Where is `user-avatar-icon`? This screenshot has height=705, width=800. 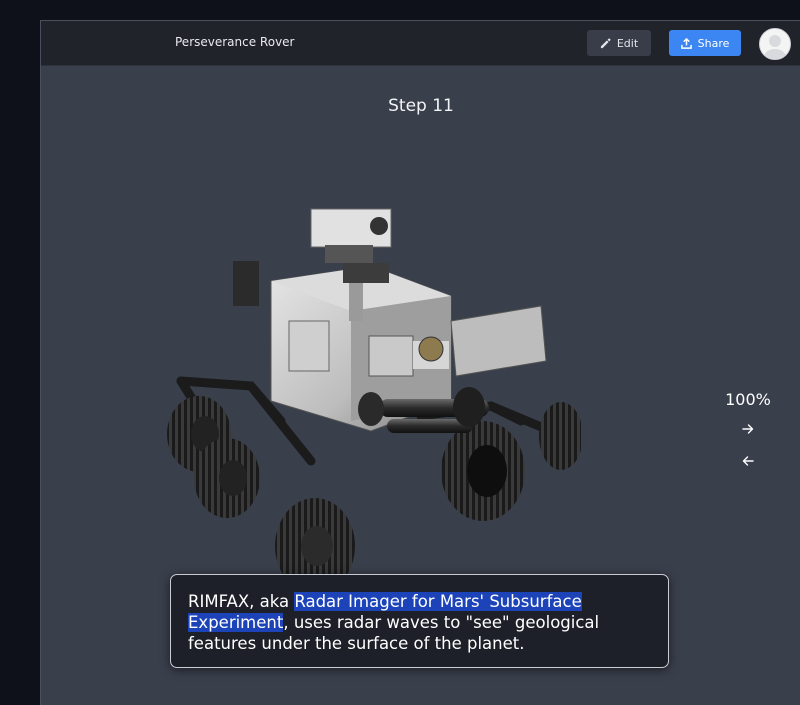
user-avatar-icon is located at coordinates (775, 44).